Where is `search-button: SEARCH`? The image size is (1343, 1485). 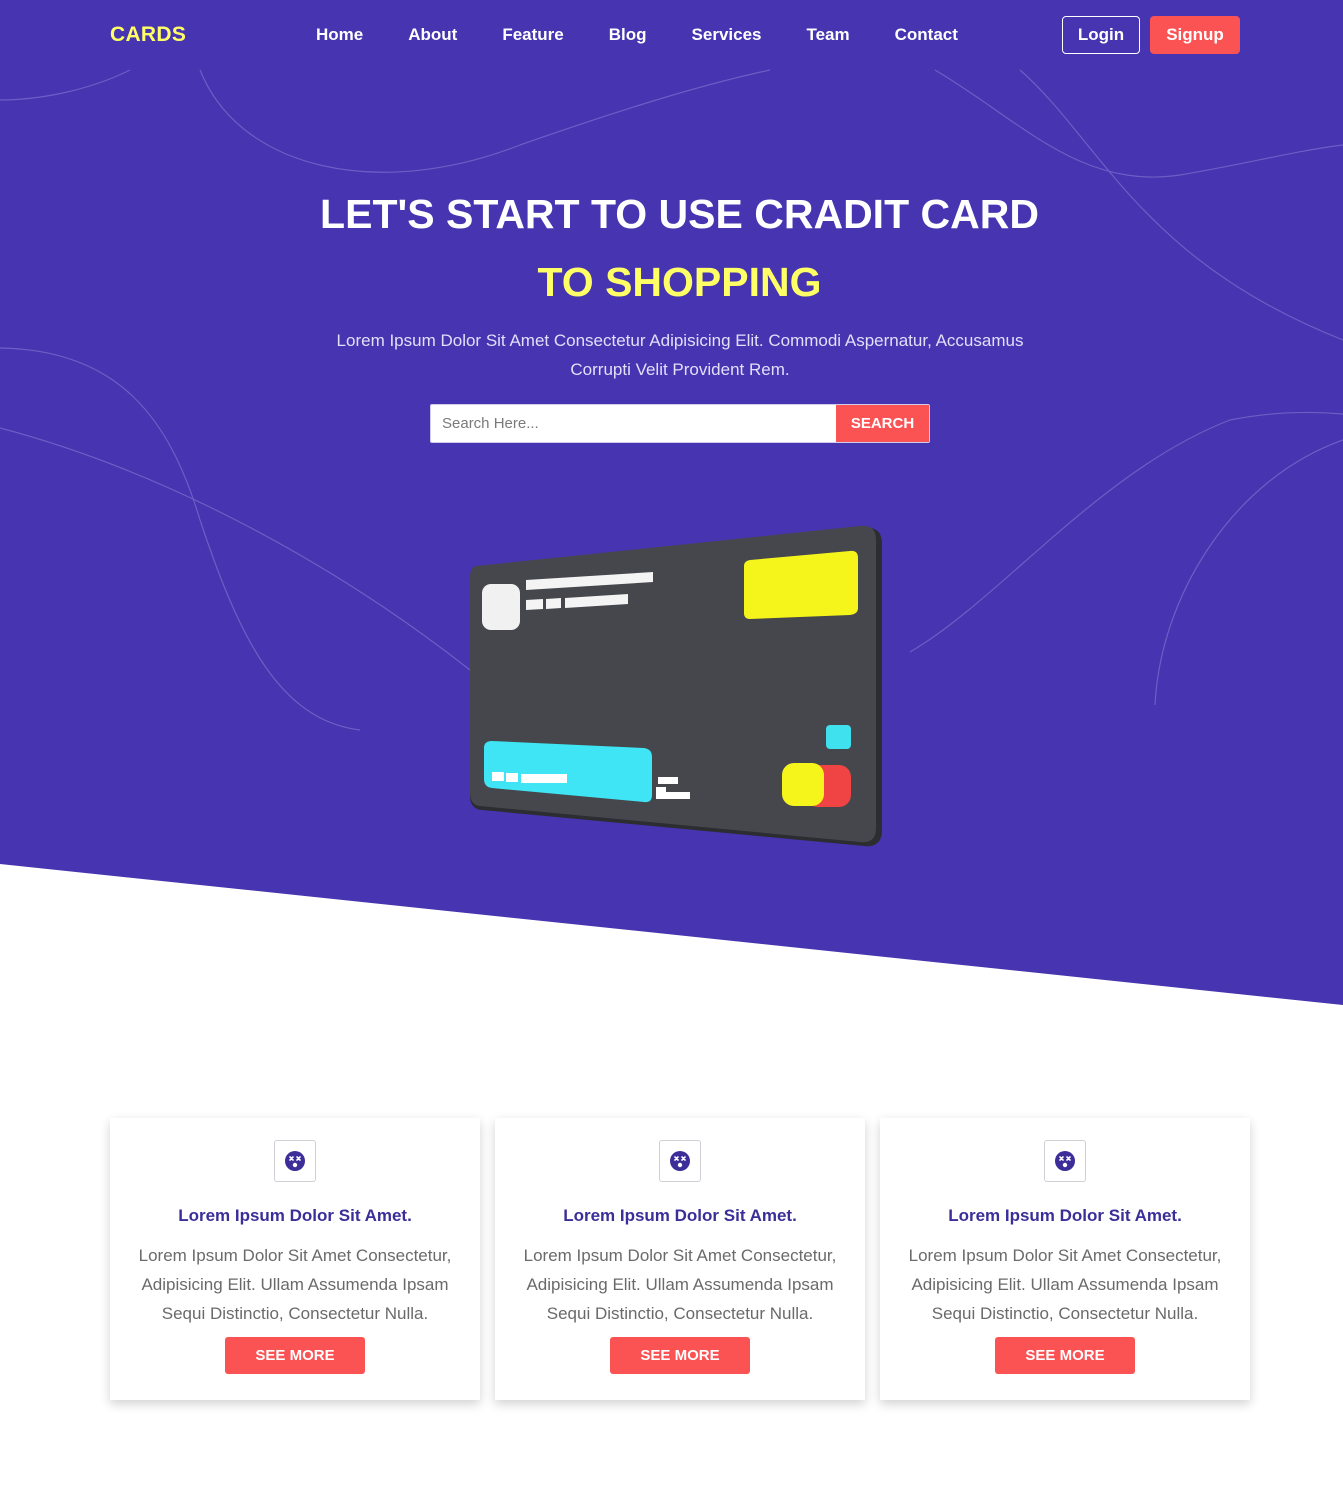
search-button: SEARCH is located at coordinates (882, 423).